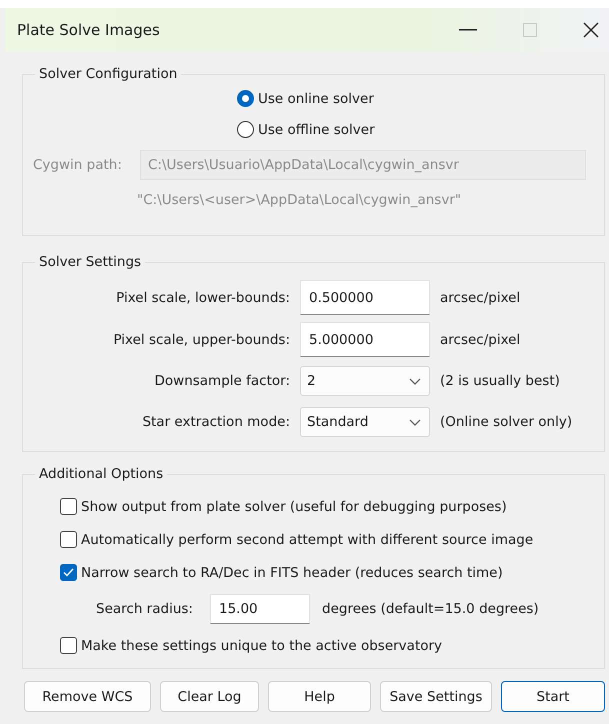  I want to click on field-label: Search radius:, so click(145, 609).